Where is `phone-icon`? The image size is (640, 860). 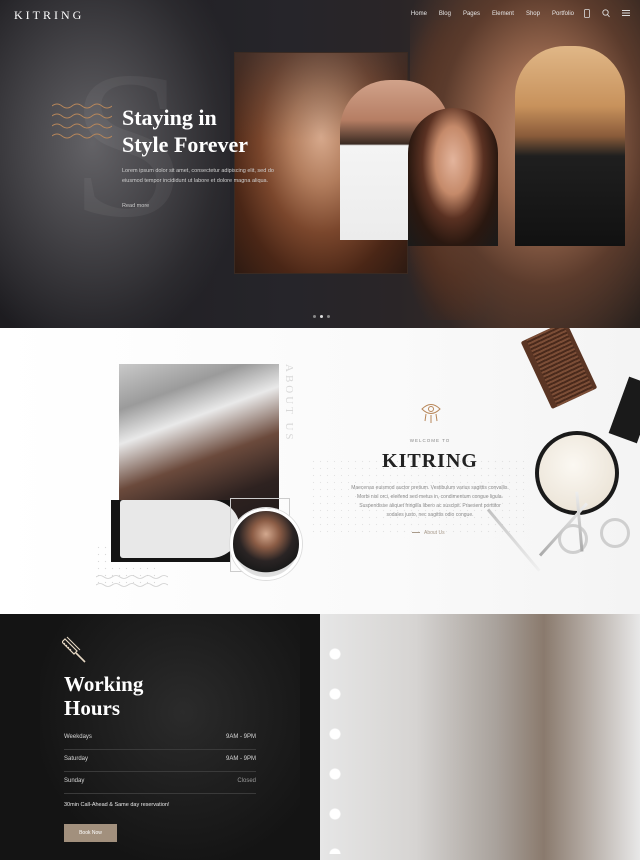 phone-icon is located at coordinates (587, 15).